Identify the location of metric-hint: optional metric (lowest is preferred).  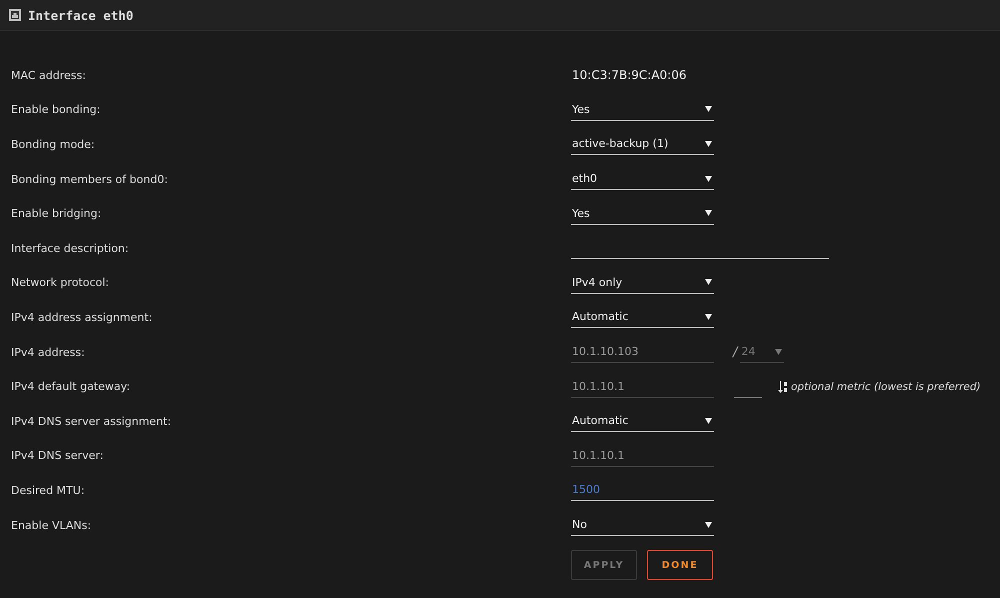
(886, 386).